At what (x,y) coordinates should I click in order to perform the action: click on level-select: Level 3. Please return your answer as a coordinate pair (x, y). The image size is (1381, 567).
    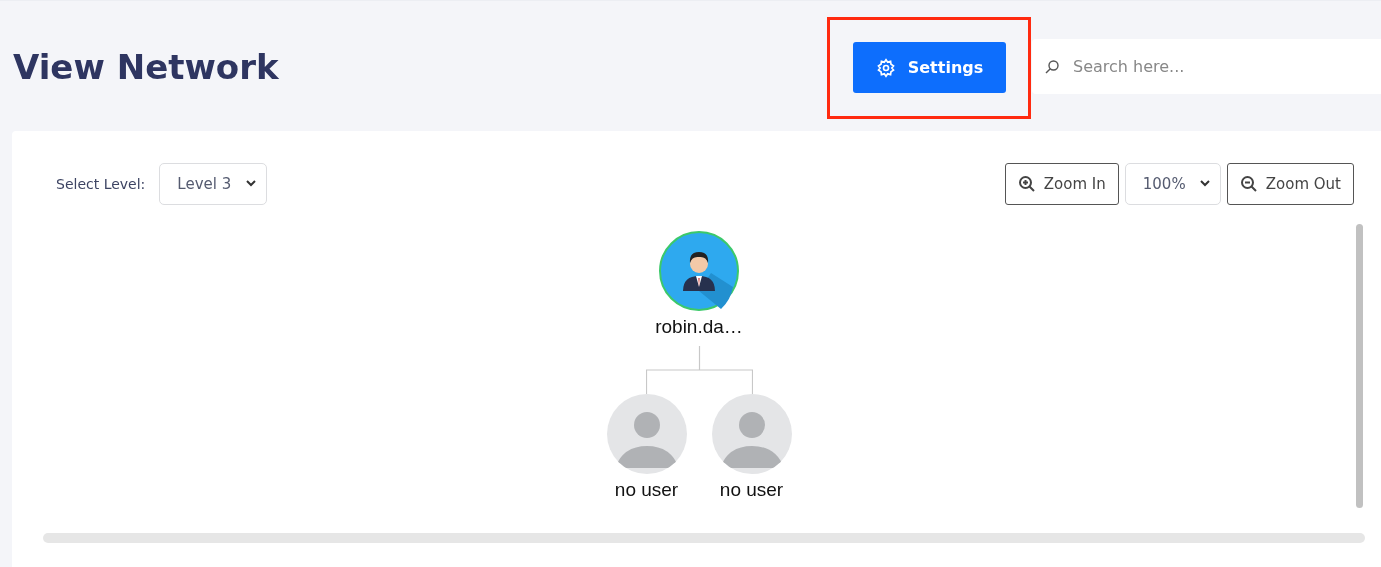
    Looking at the image, I should click on (213, 183).